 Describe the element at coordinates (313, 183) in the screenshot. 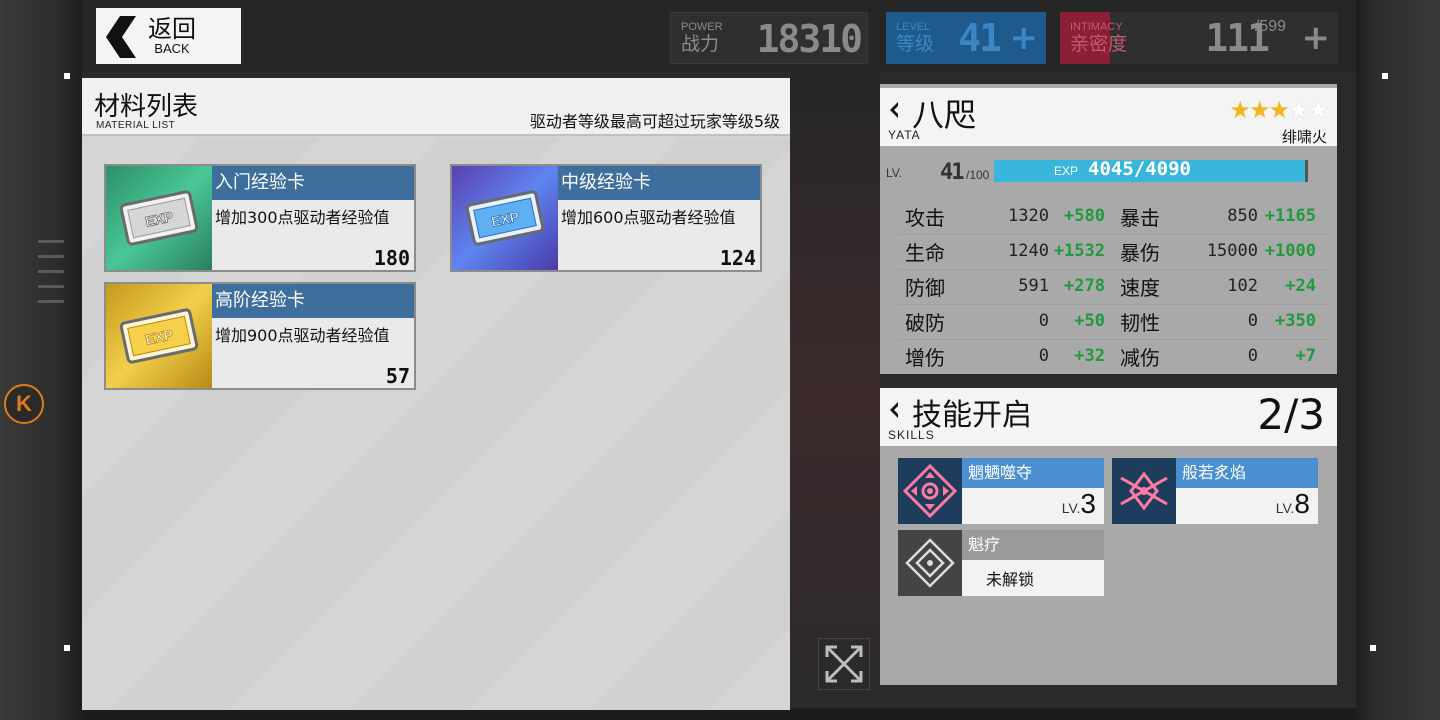

I see `material-name: 入门经验卡` at that location.